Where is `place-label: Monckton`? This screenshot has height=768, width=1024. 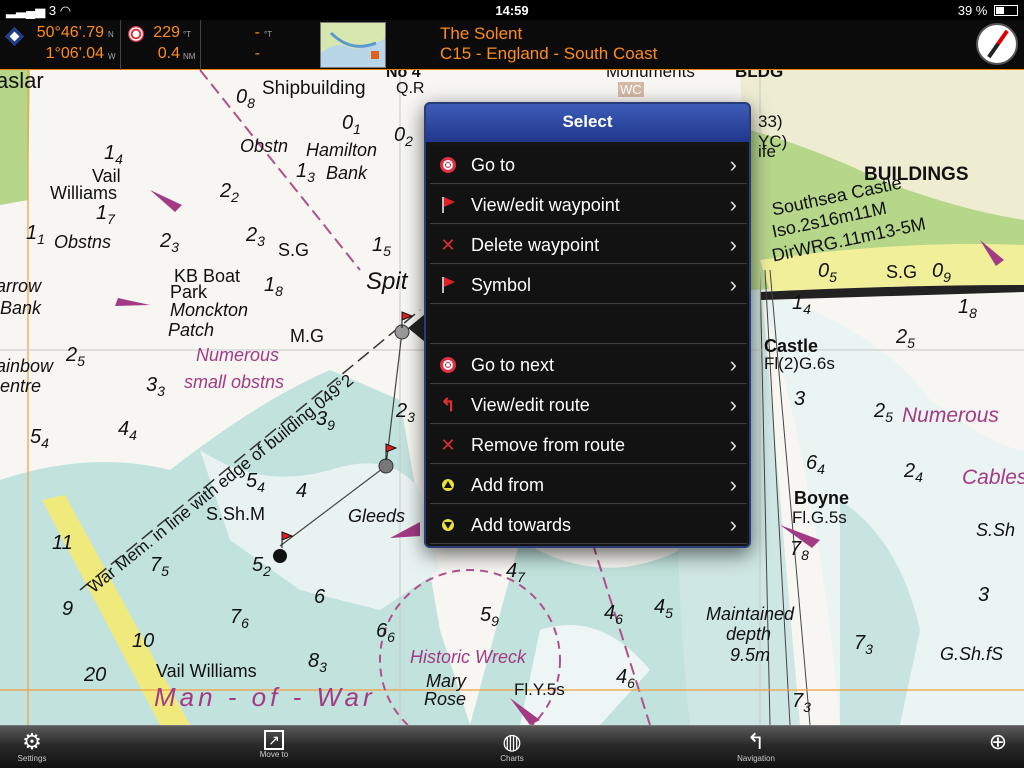 place-label: Monckton is located at coordinates (209, 310).